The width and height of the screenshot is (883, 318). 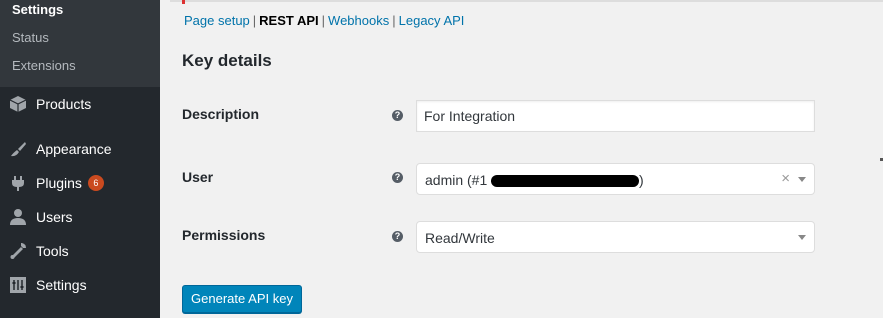 I want to click on sidebar-item-users: Users, so click(x=80, y=217).